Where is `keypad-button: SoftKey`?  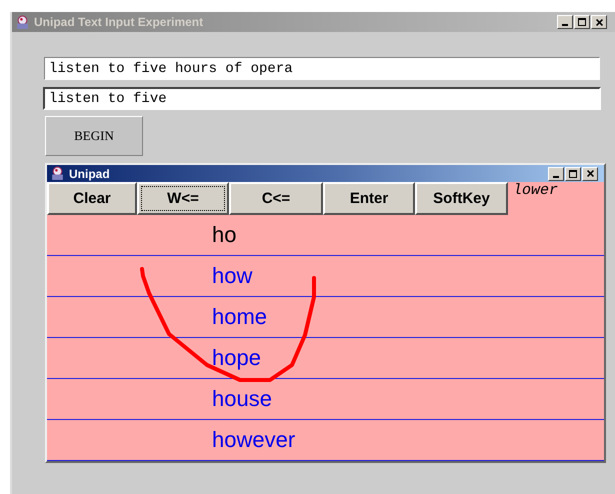 keypad-button: SoftKey is located at coordinates (461, 198).